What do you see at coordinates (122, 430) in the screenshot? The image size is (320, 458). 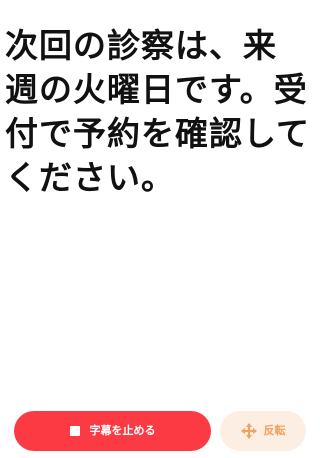 I see `stop-captions-label: 字幕を止める` at bounding box center [122, 430].